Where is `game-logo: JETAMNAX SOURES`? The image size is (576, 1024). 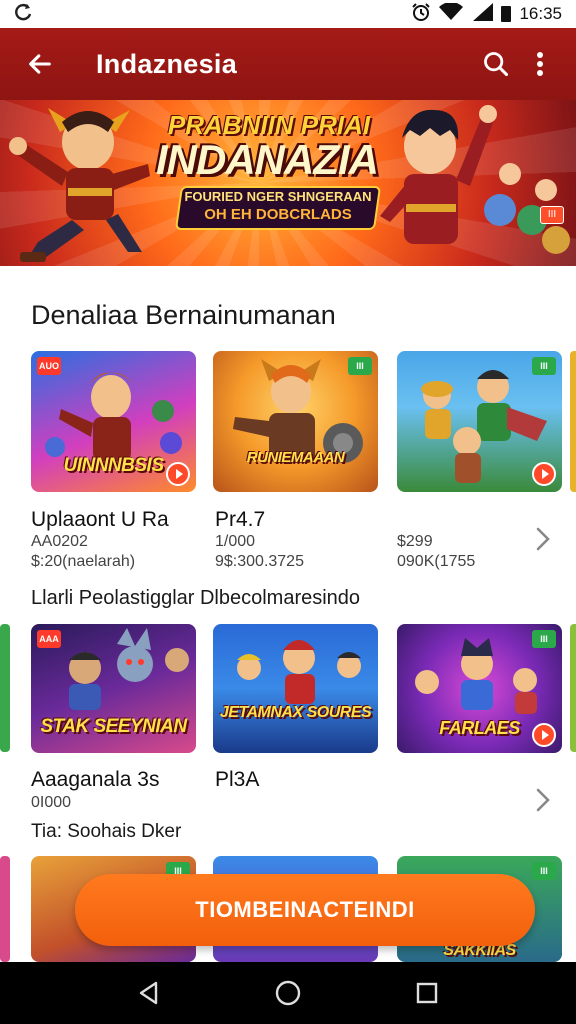 game-logo: JETAMNAX SOURES is located at coordinates (295, 712).